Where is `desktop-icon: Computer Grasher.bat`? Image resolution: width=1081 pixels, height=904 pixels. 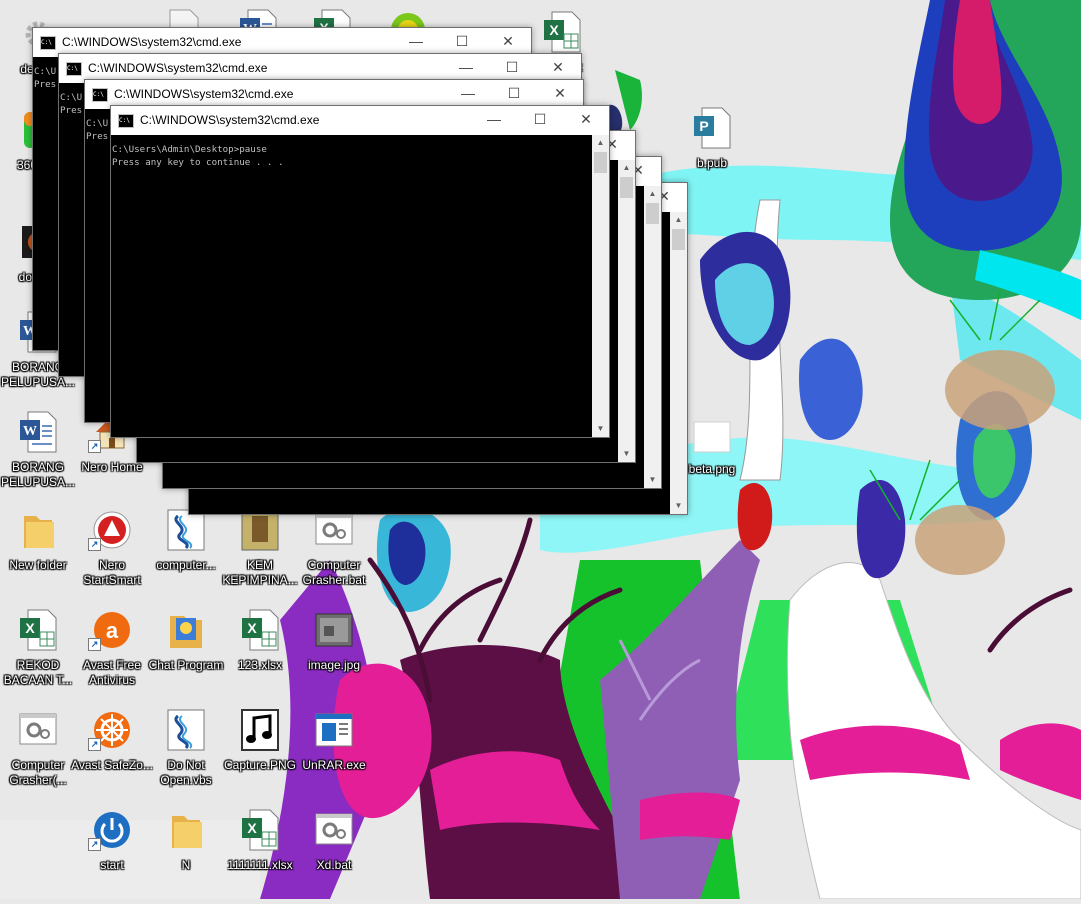 desktop-icon: Computer Grasher.bat is located at coordinates (334, 556).